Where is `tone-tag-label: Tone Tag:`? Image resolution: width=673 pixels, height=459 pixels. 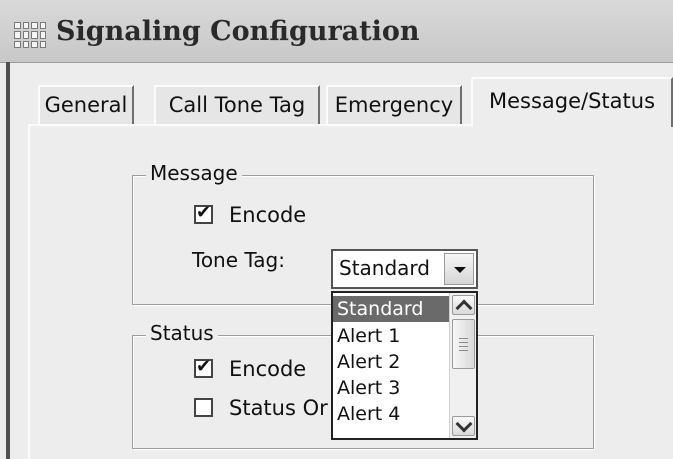 tone-tag-label: Tone Tag: is located at coordinates (238, 260).